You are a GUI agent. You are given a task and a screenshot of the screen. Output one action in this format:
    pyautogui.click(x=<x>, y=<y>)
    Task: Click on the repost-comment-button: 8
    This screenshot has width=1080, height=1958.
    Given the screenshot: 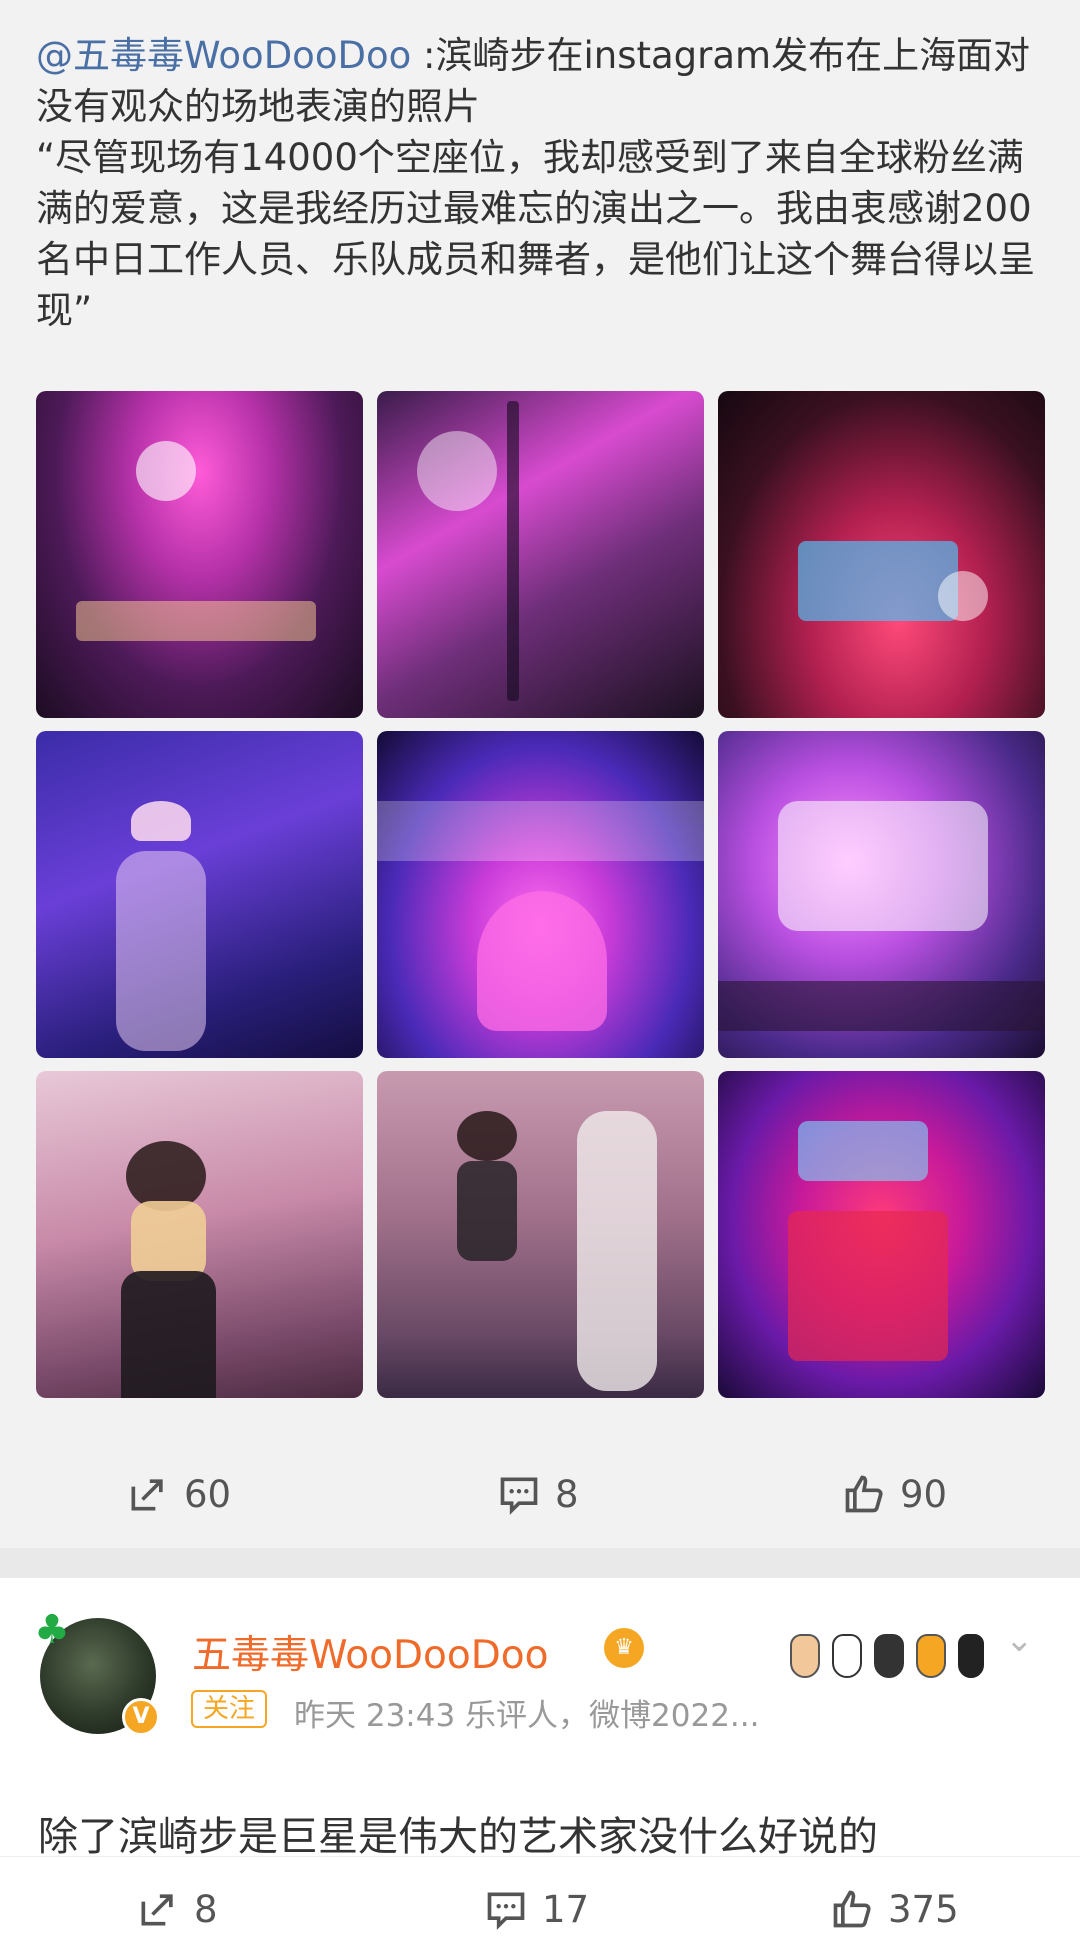 What is the action you would take?
    pyautogui.click(x=538, y=1494)
    